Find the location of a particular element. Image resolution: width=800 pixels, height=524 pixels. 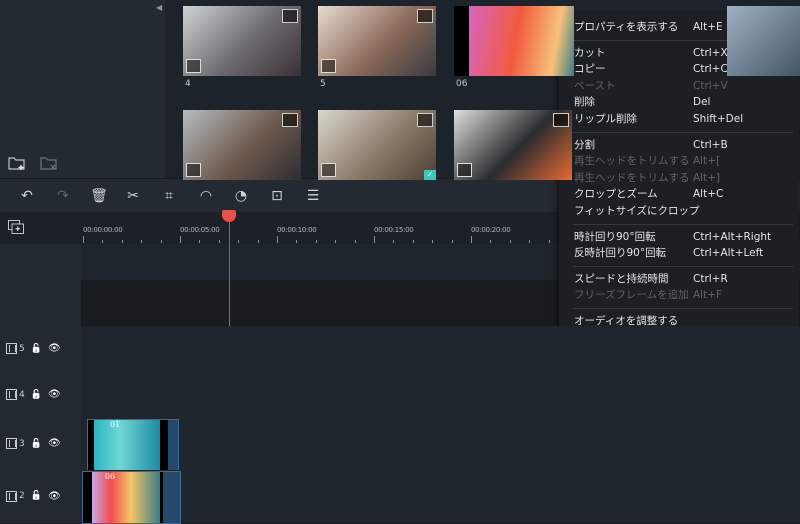

menu-item-label: ペースト is located at coordinates (595, 85).